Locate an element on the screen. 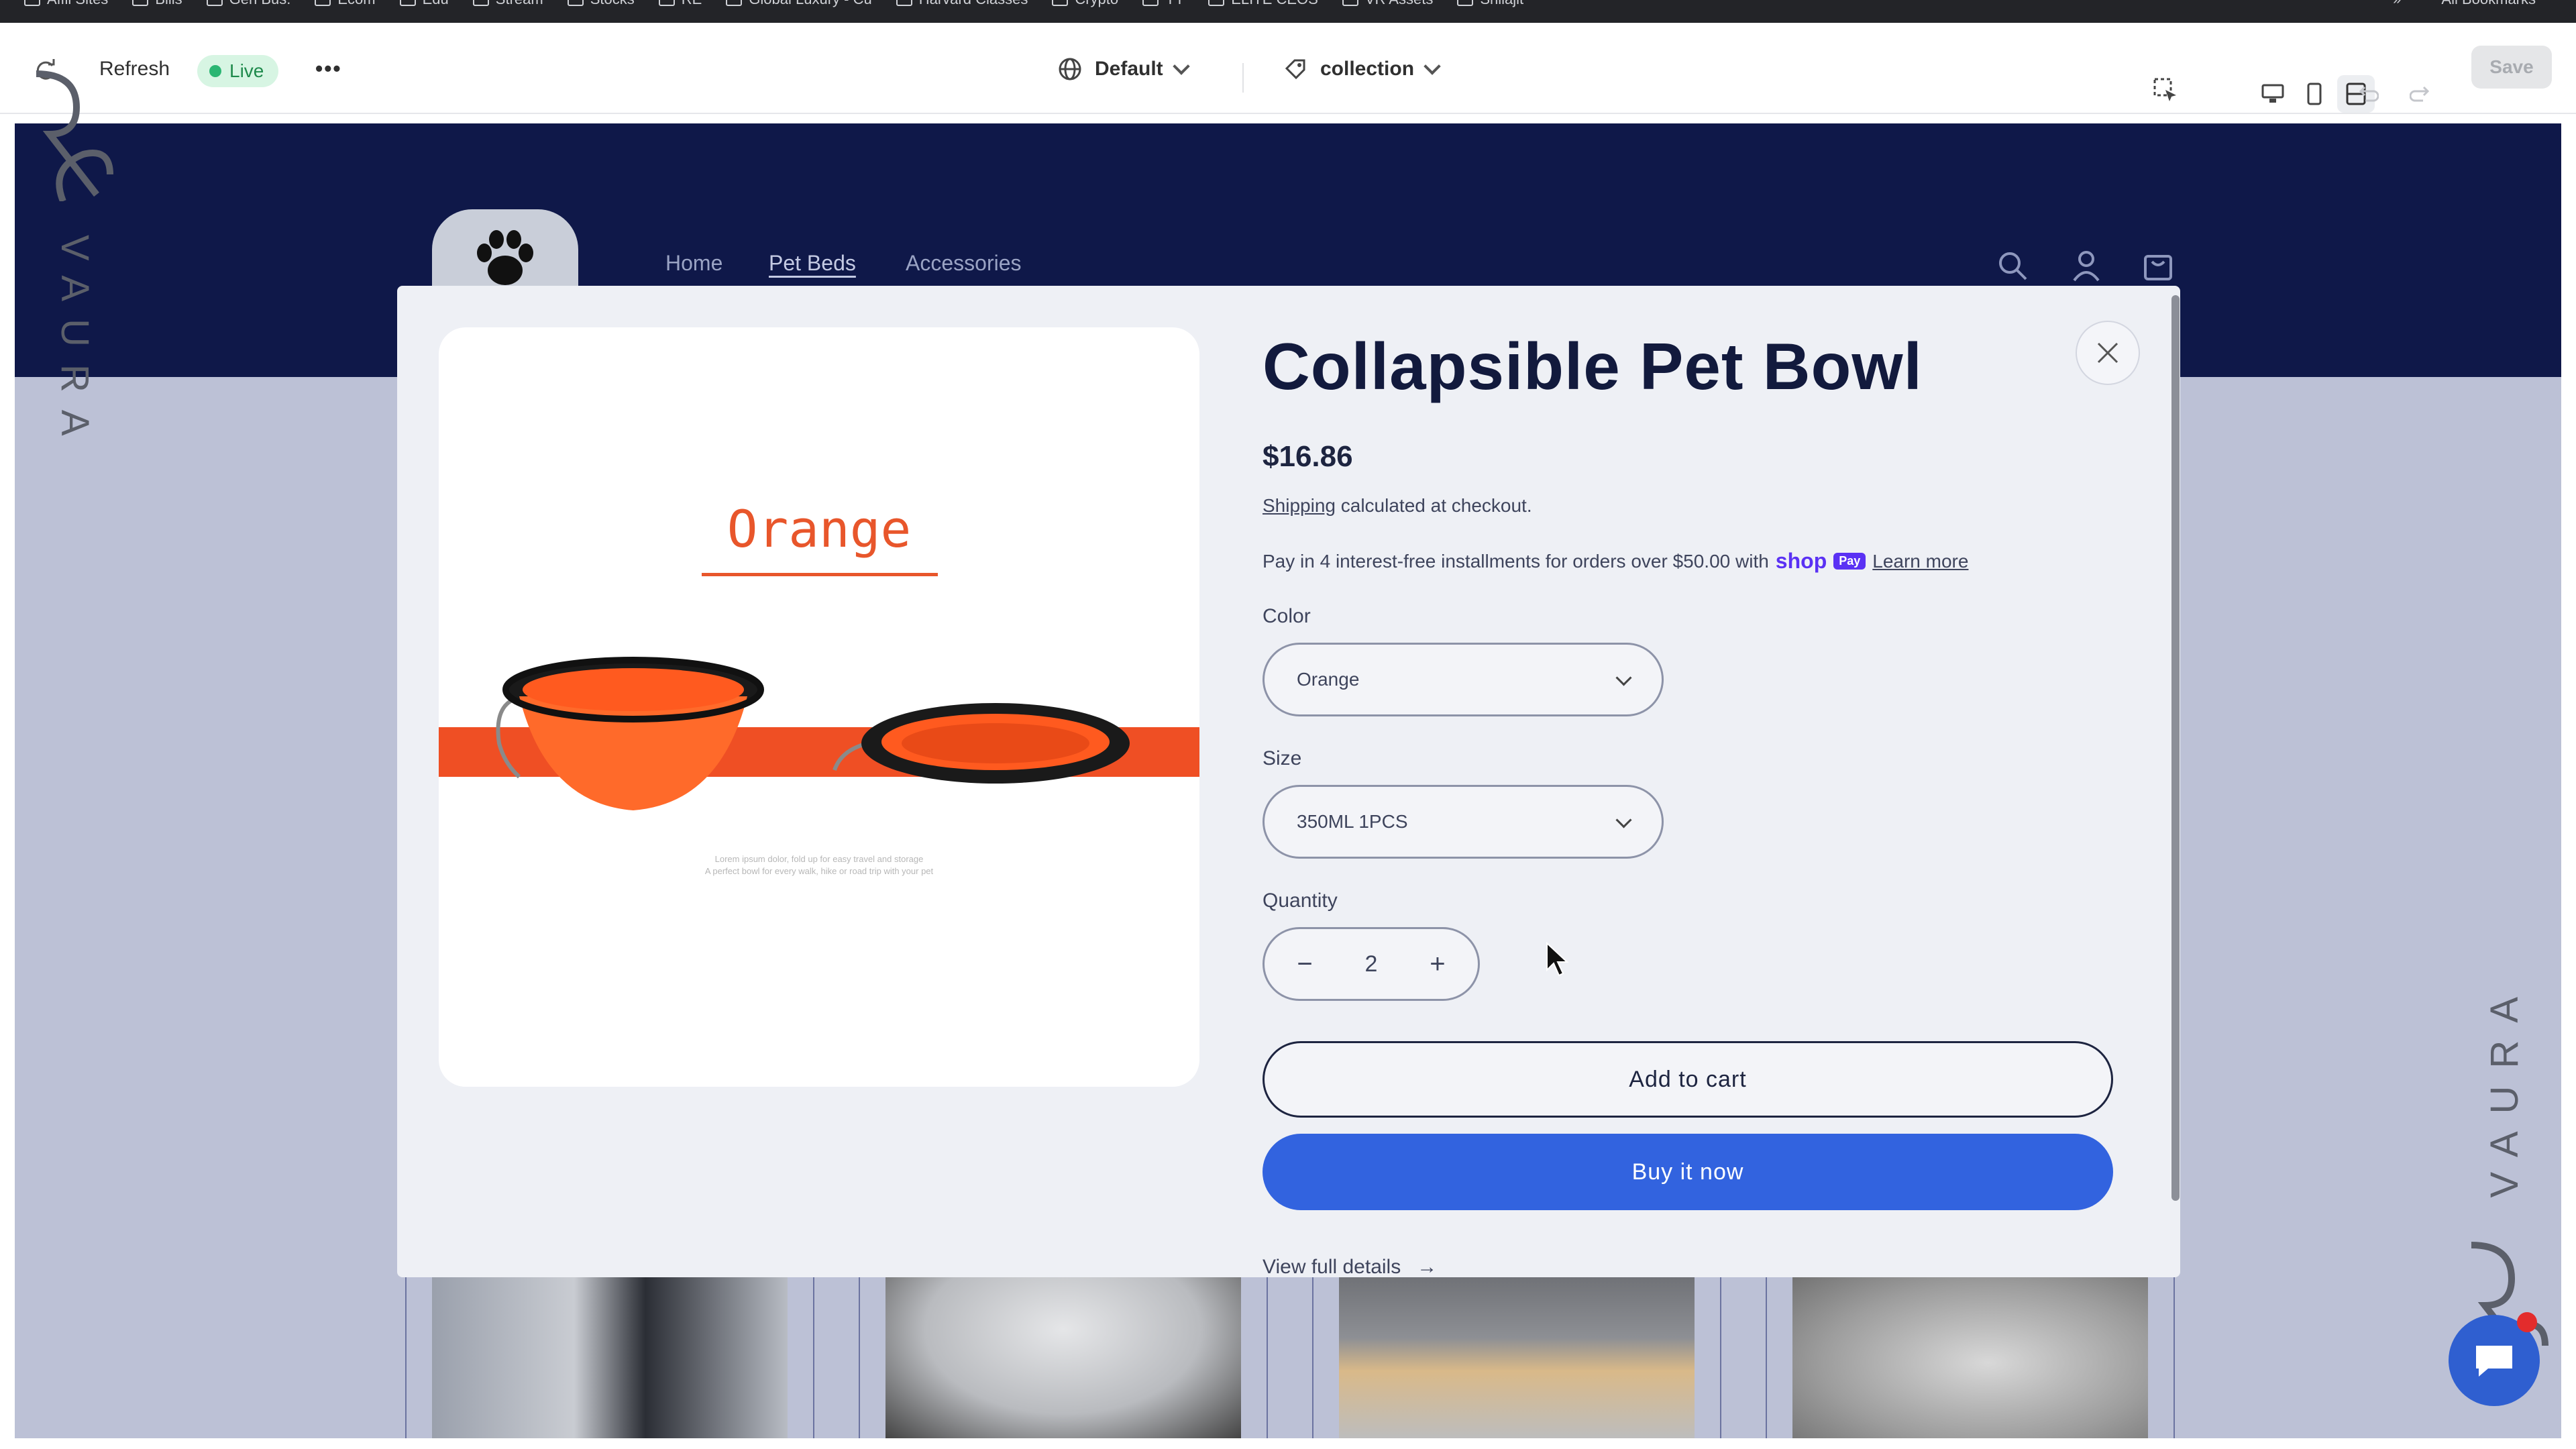 This screenshot has height=1449, width=2576. quantity-value: 2 is located at coordinates (1371, 964).